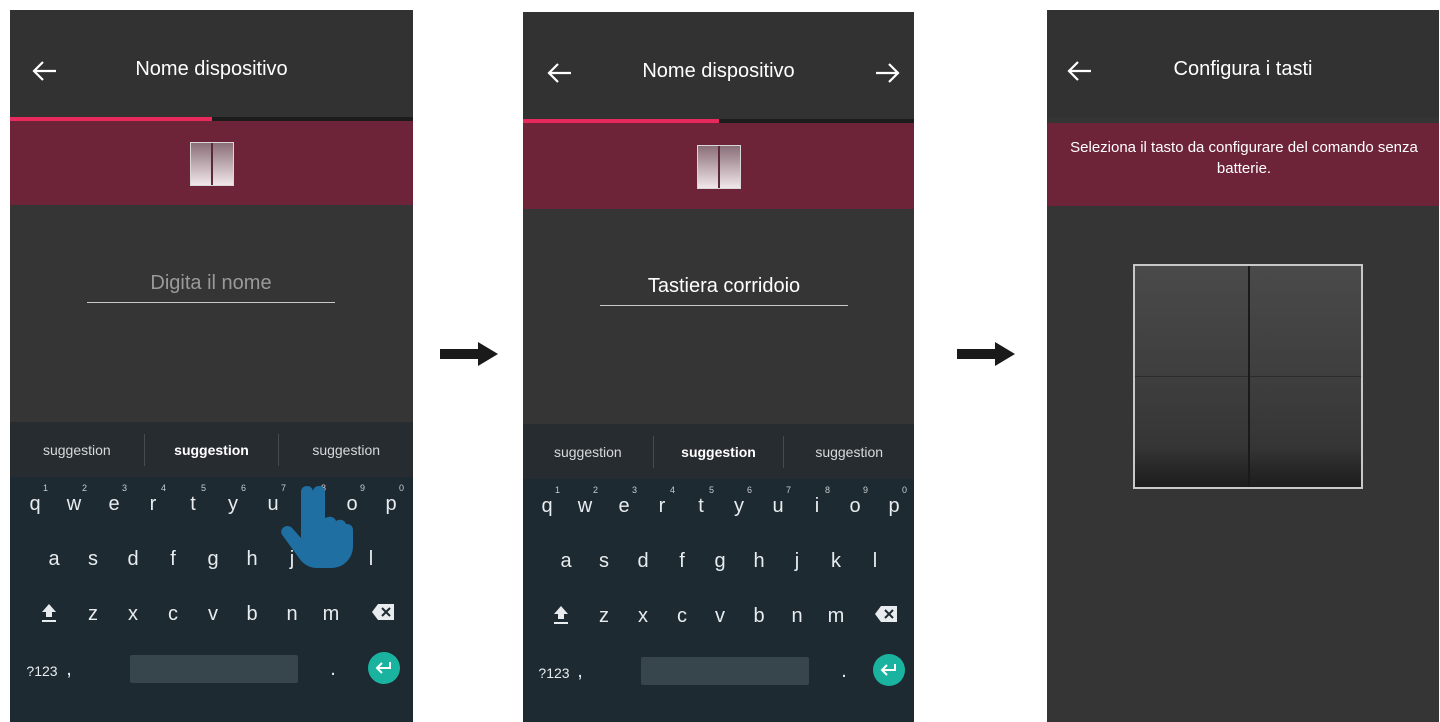 The width and height of the screenshot is (1440, 722). Describe the element at coordinates (836, 561) in the screenshot. I see `key: k` at that location.